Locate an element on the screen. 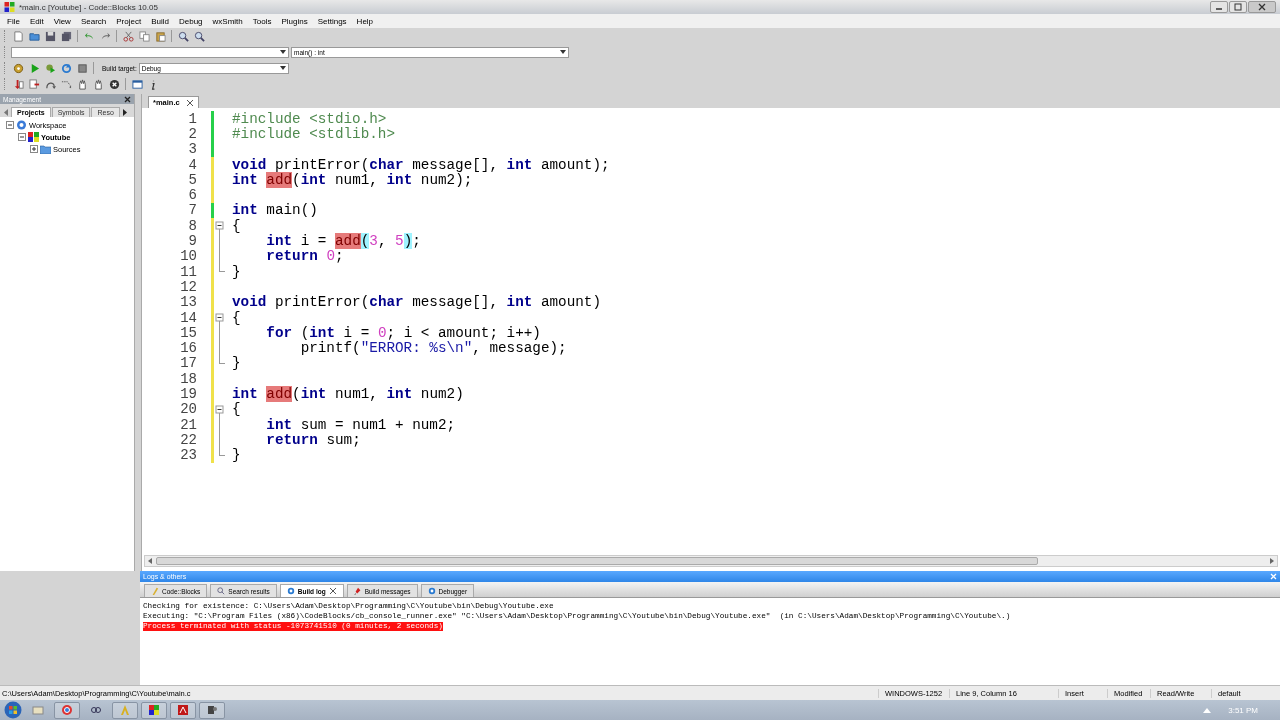 This screenshot has width=1280, height=720. paste-button is located at coordinates (160, 36).